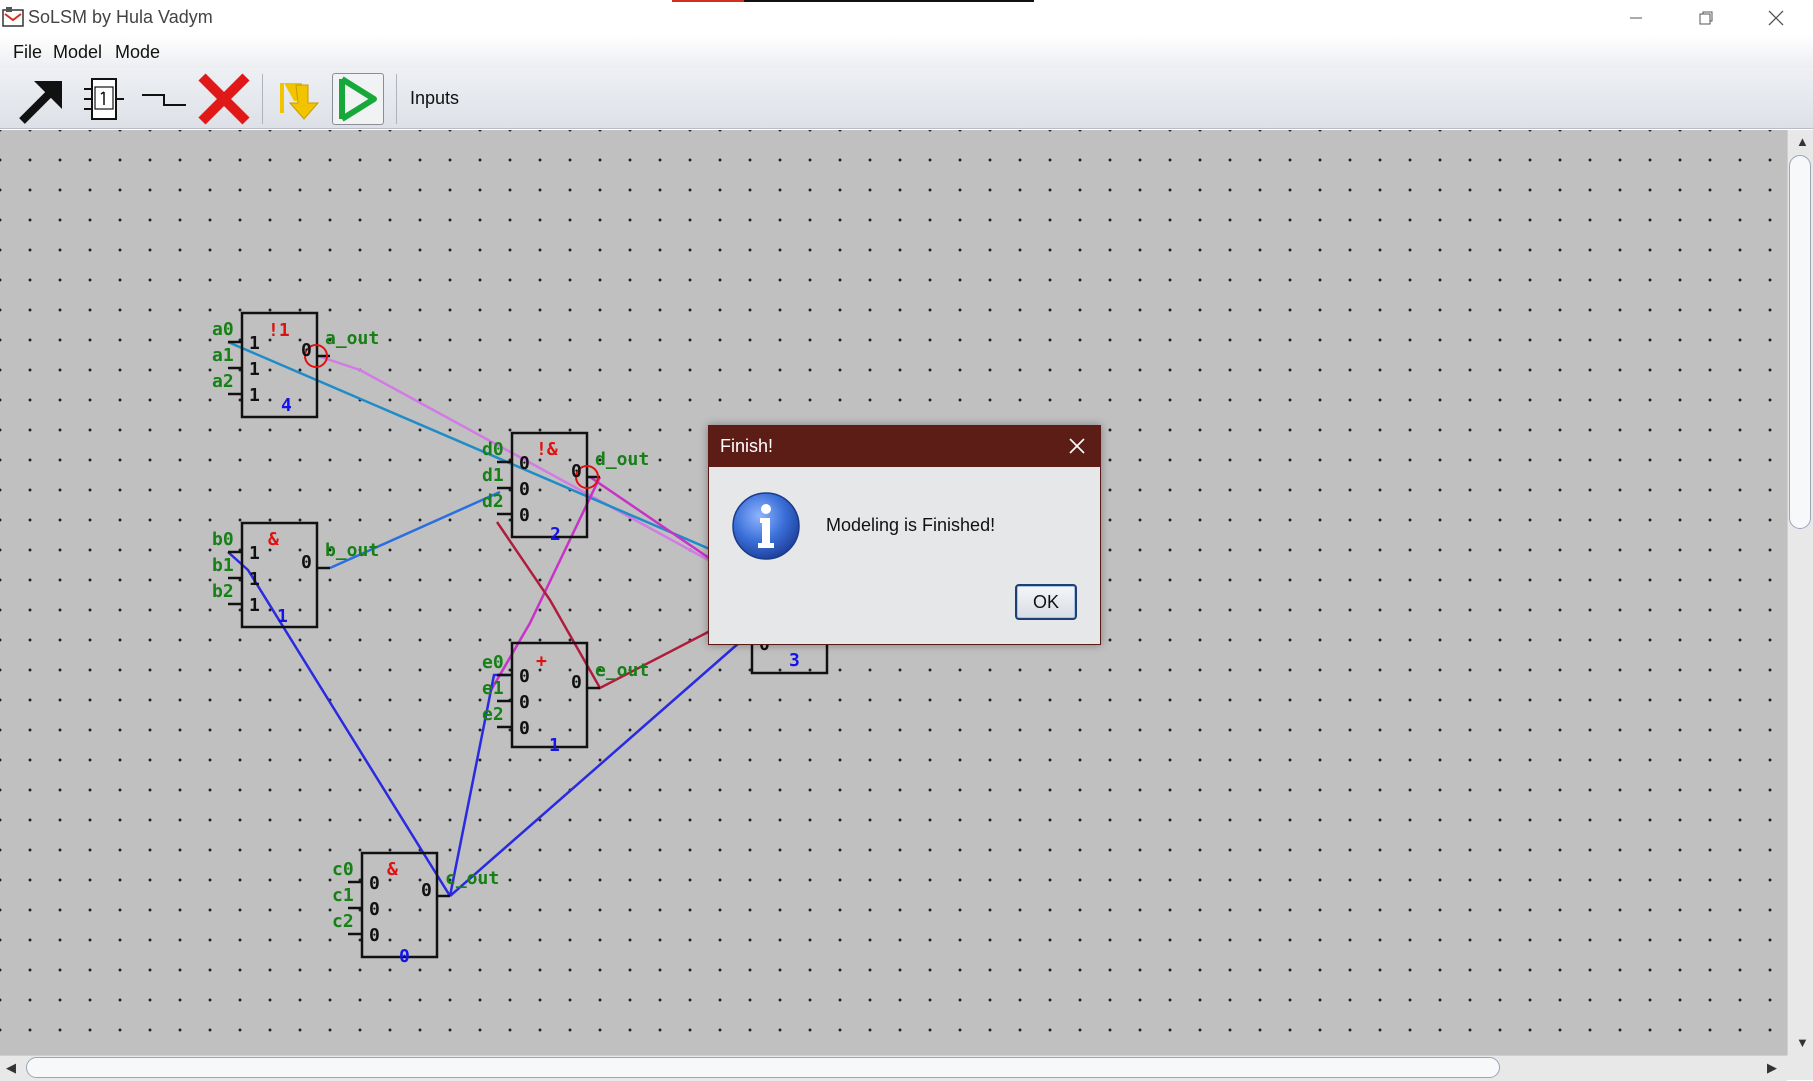 The image size is (1813, 1081). I want to click on element-number: 4, so click(286, 405).